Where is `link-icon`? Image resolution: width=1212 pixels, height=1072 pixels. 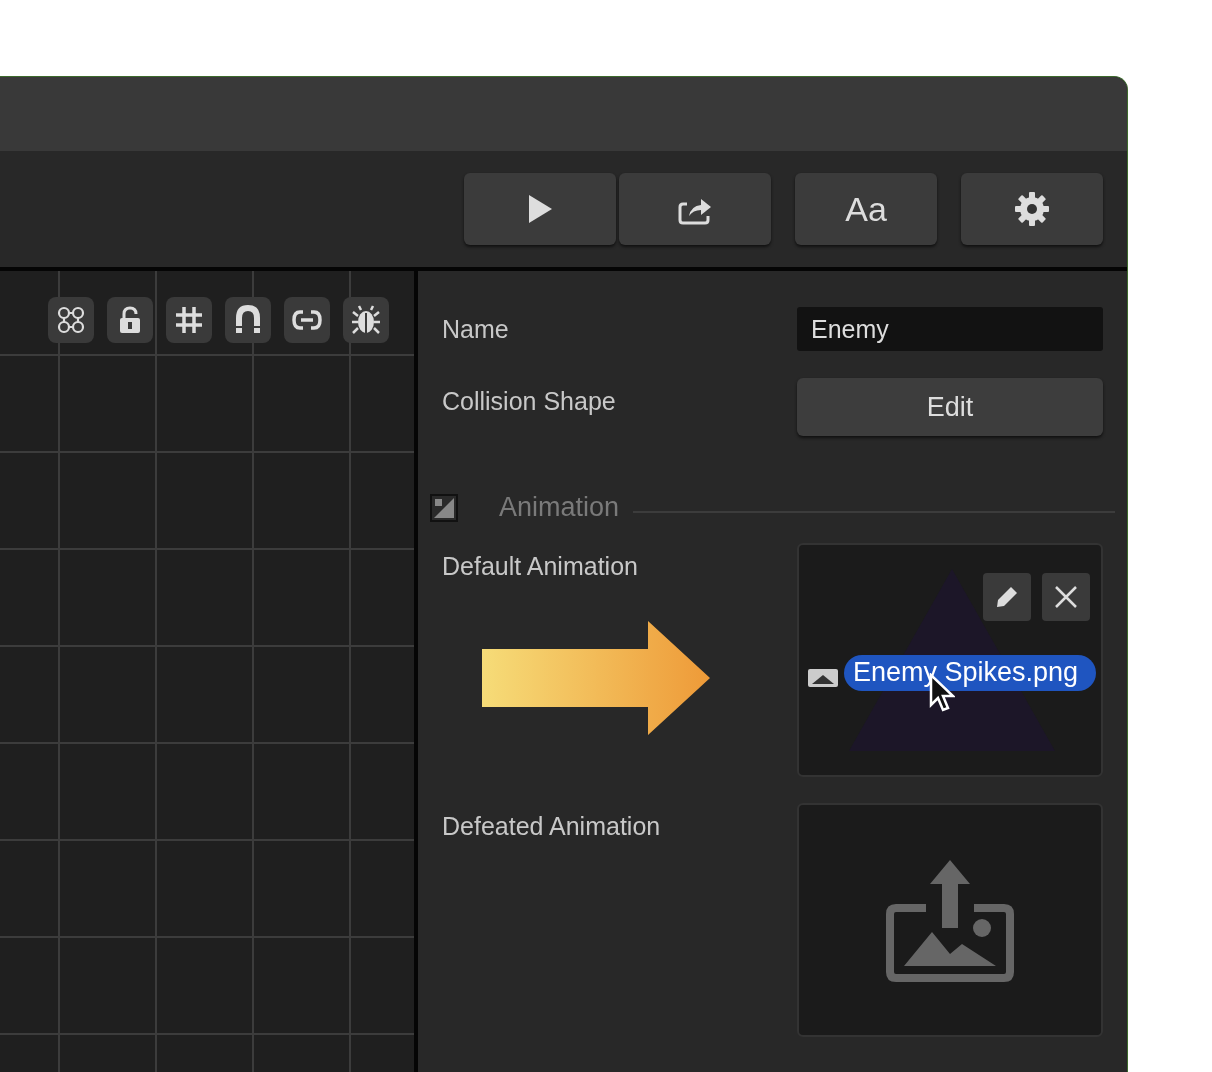 link-icon is located at coordinates (307, 320).